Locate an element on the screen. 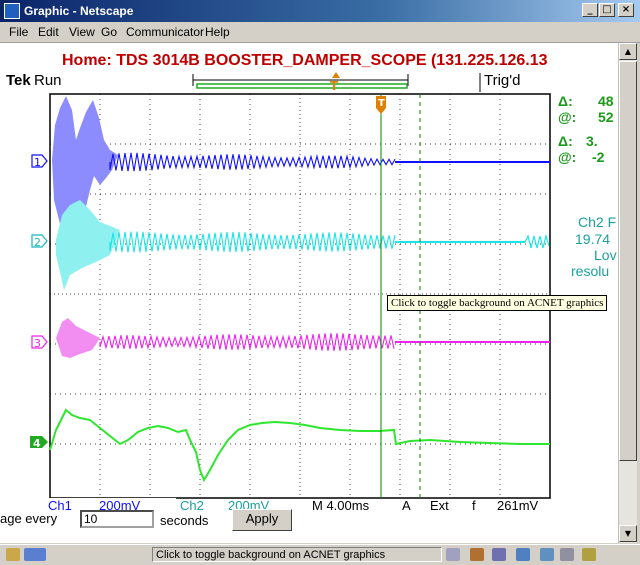 The height and width of the screenshot is (565, 640). svg-text: A is located at coordinates (406, 505).